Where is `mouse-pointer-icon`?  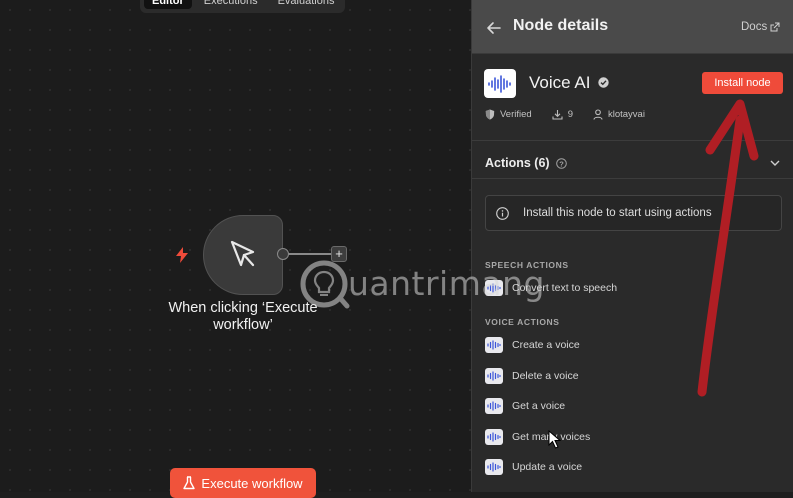
mouse-pointer-icon is located at coordinates (555, 439).